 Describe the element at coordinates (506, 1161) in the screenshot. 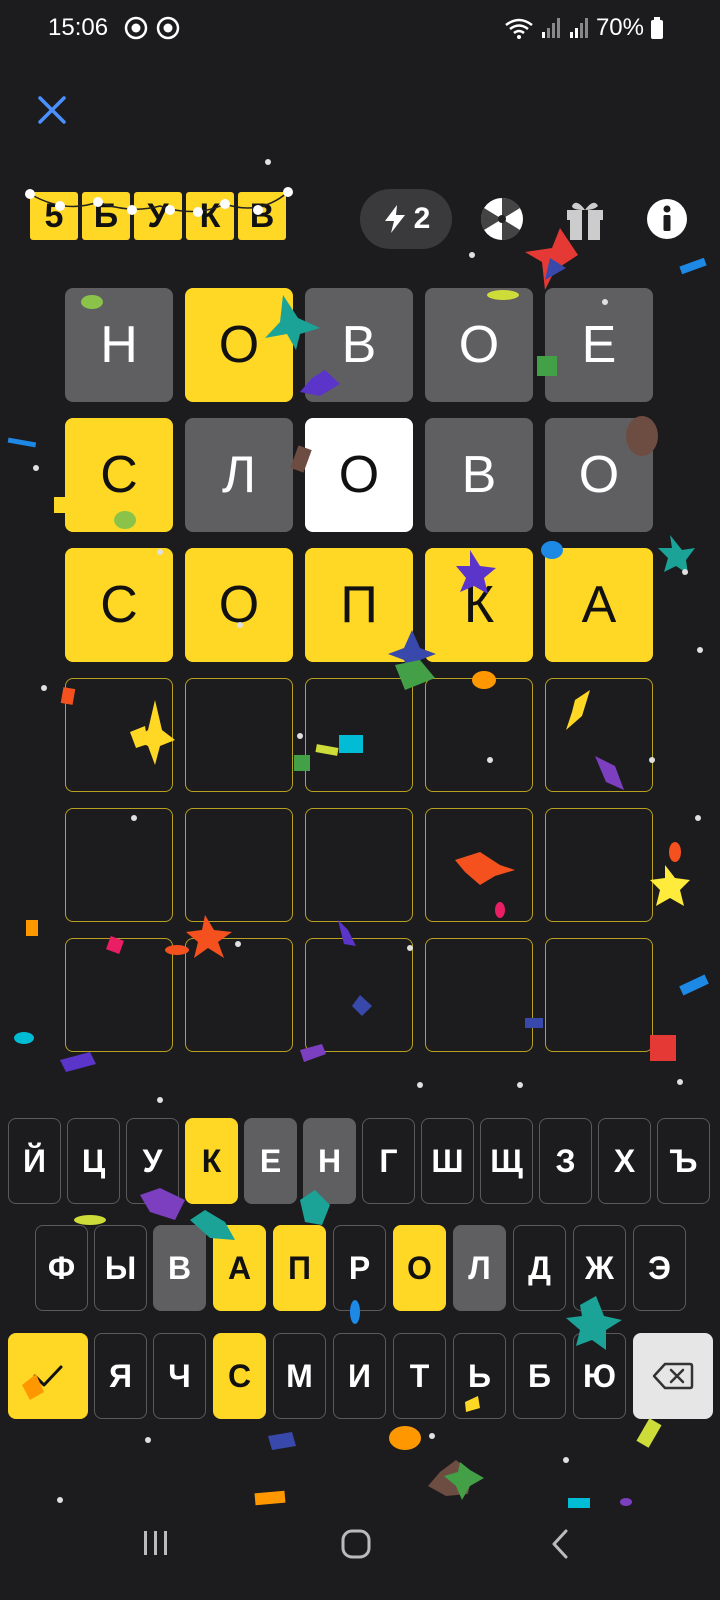

I see `key: Щ` at that location.